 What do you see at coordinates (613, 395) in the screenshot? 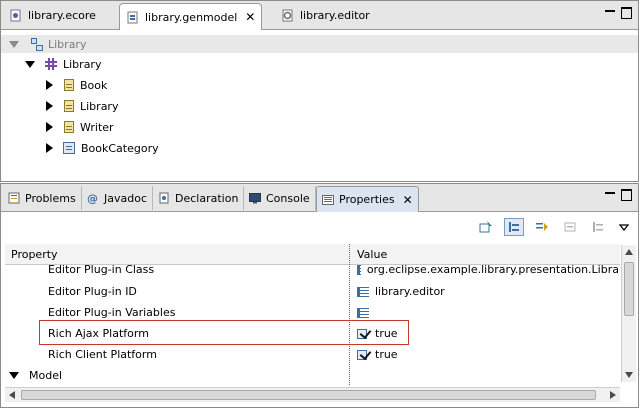
I see `scroll-right-icon` at bounding box center [613, 395].